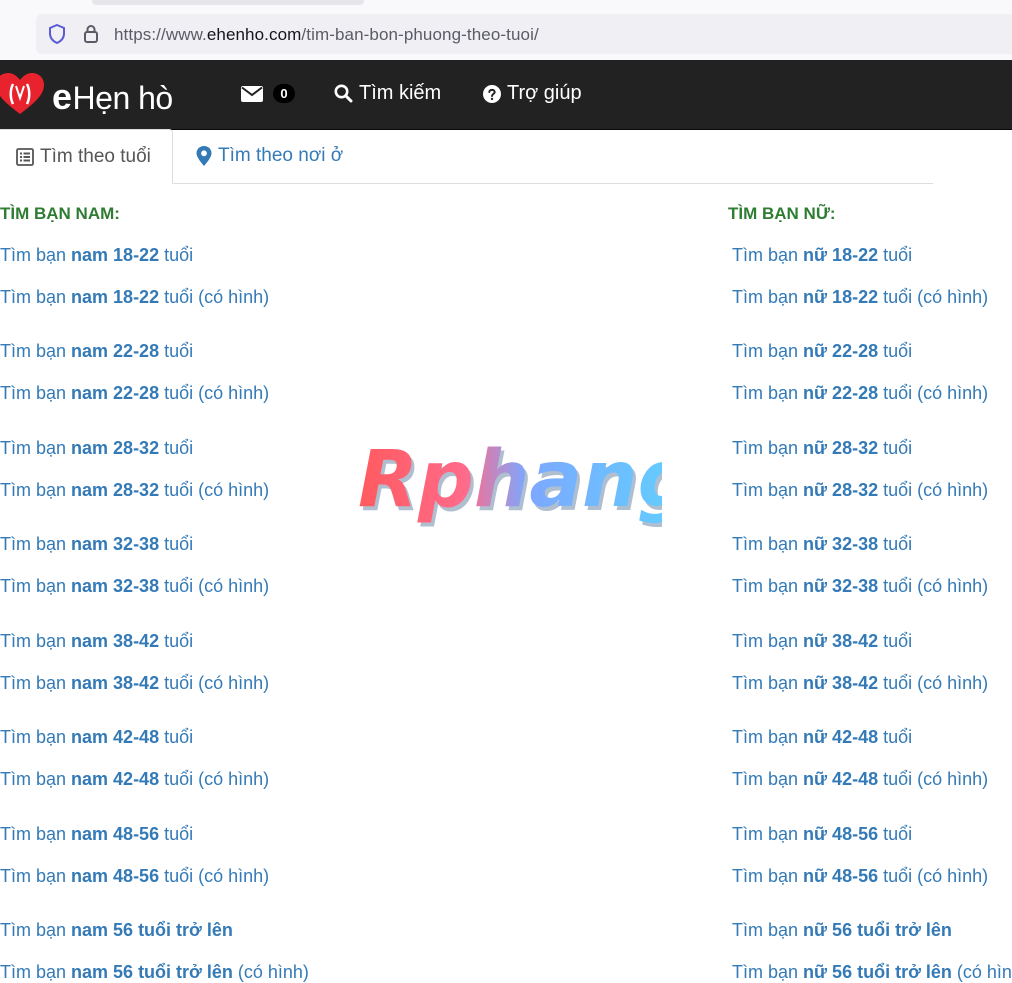 Image resolution: width=1012 pixels, height=983 pixels. What do you see at coordinates (400, 93) in the screenshot?
I see `search-nav-label: Tìm kiếm` at bounding box center [400, 93].